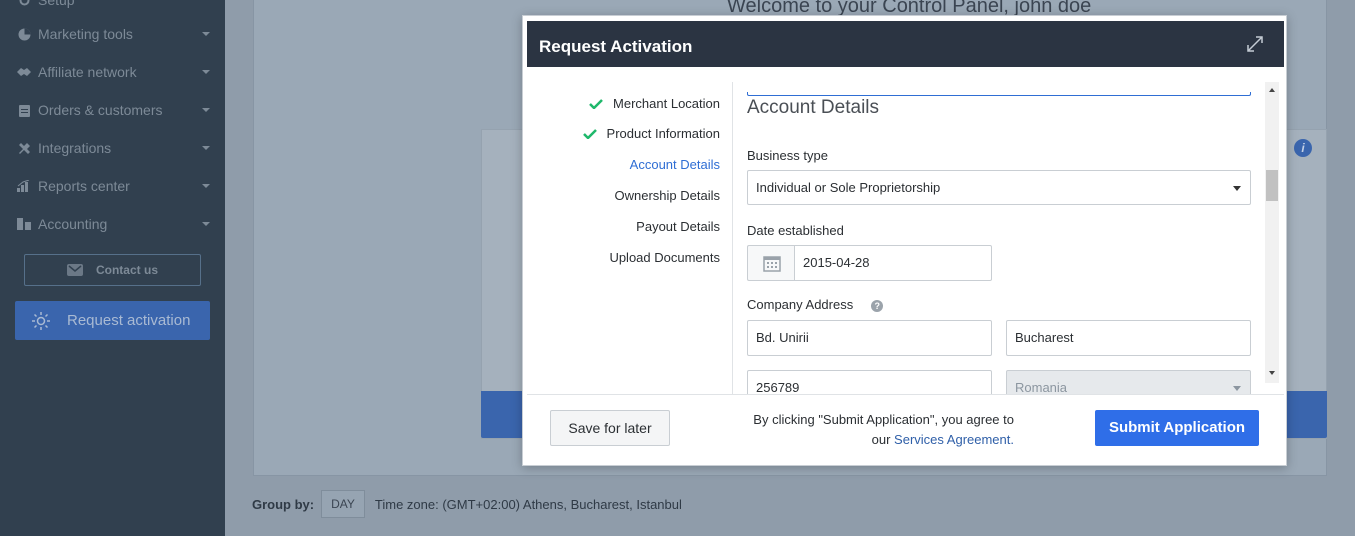  What do you see at coordinates (1041, 387) in the screenshot?
I see `country-value: Romania` at bounding box center [1041, 387].